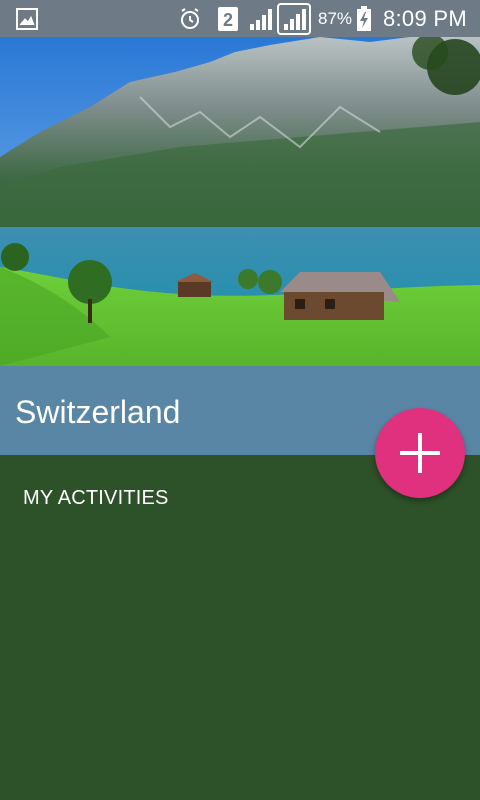 Image resolution: width=480 pixels, height=800 pixels. I want to click on plus-icon, so click(420, 453).